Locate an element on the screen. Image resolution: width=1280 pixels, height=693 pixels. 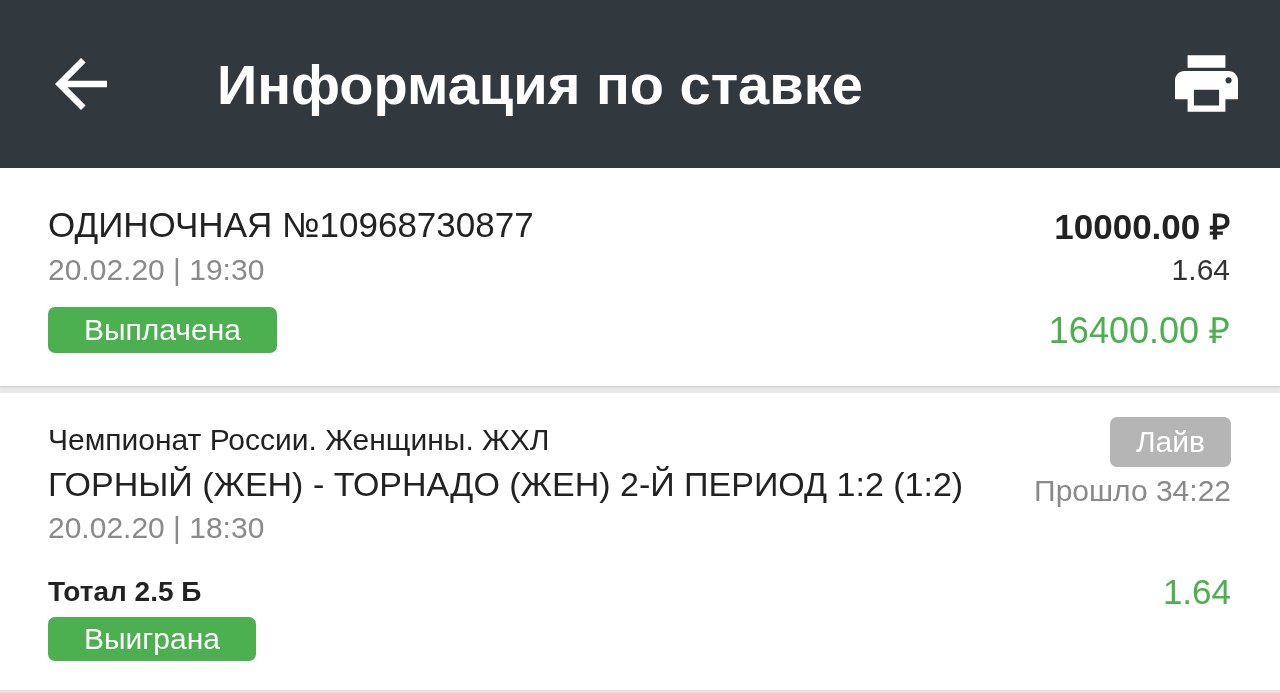
league-name: Чемпионат России. Женщины. ЖХЛ is located at coordinates (299, 440).